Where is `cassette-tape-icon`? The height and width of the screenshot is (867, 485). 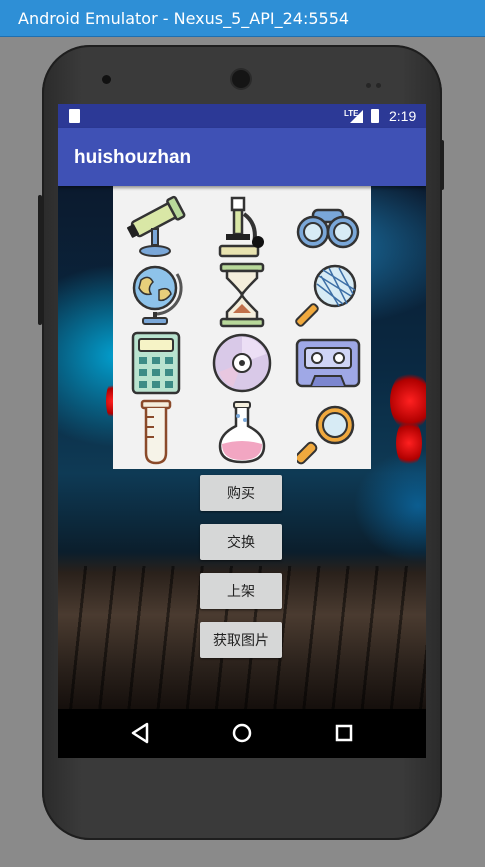
cassette-tape-icon is located at coordinates (328, 363).